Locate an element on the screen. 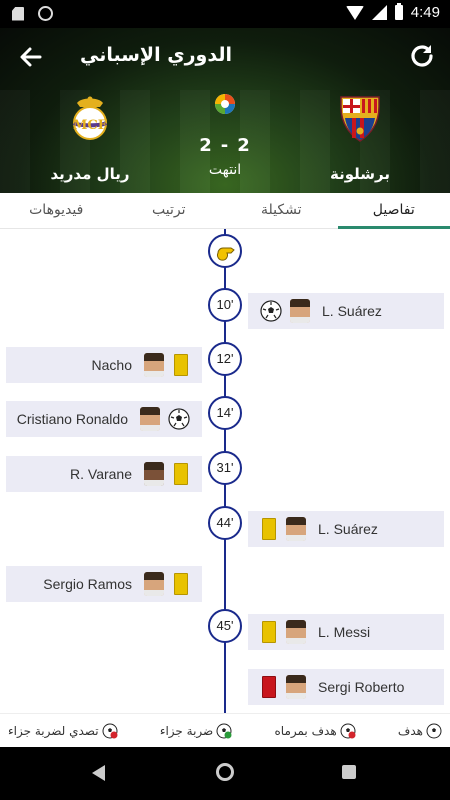 The height and width of the screenshot is (800, 450). penalty-saved-ball-icon is located at coordinates (110, 730).